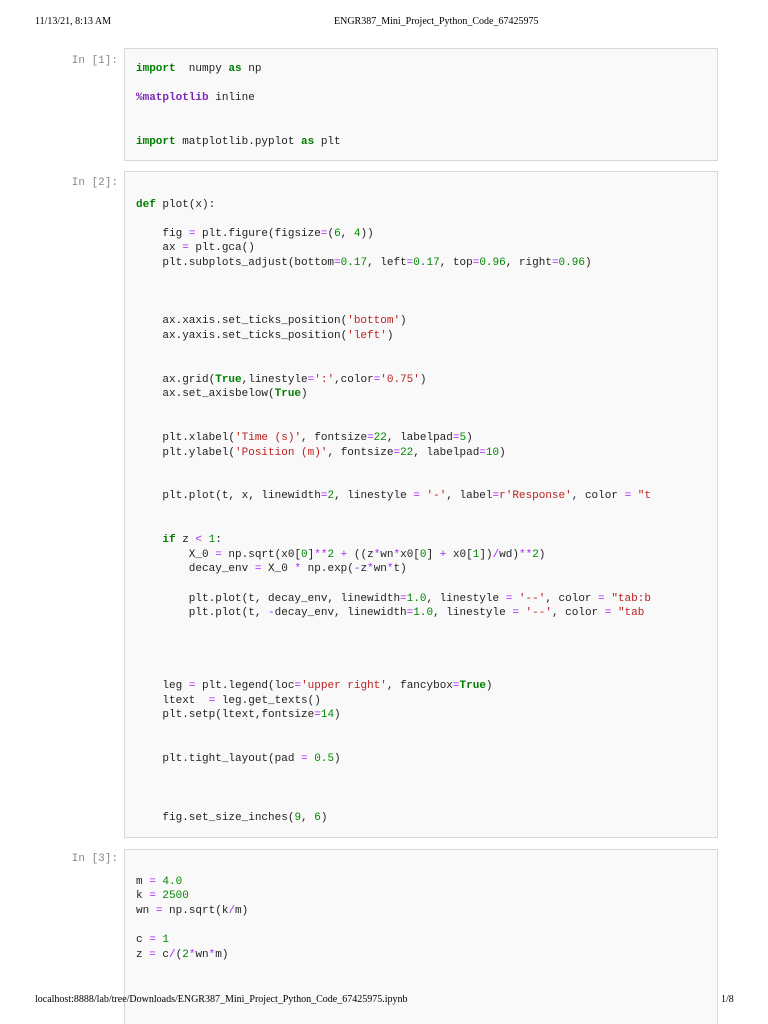 This screenshot has height=1024, width=768. Describe the element at coordinates (169, 881) in the screenshot. I see `code-token: 4.0` at that location.